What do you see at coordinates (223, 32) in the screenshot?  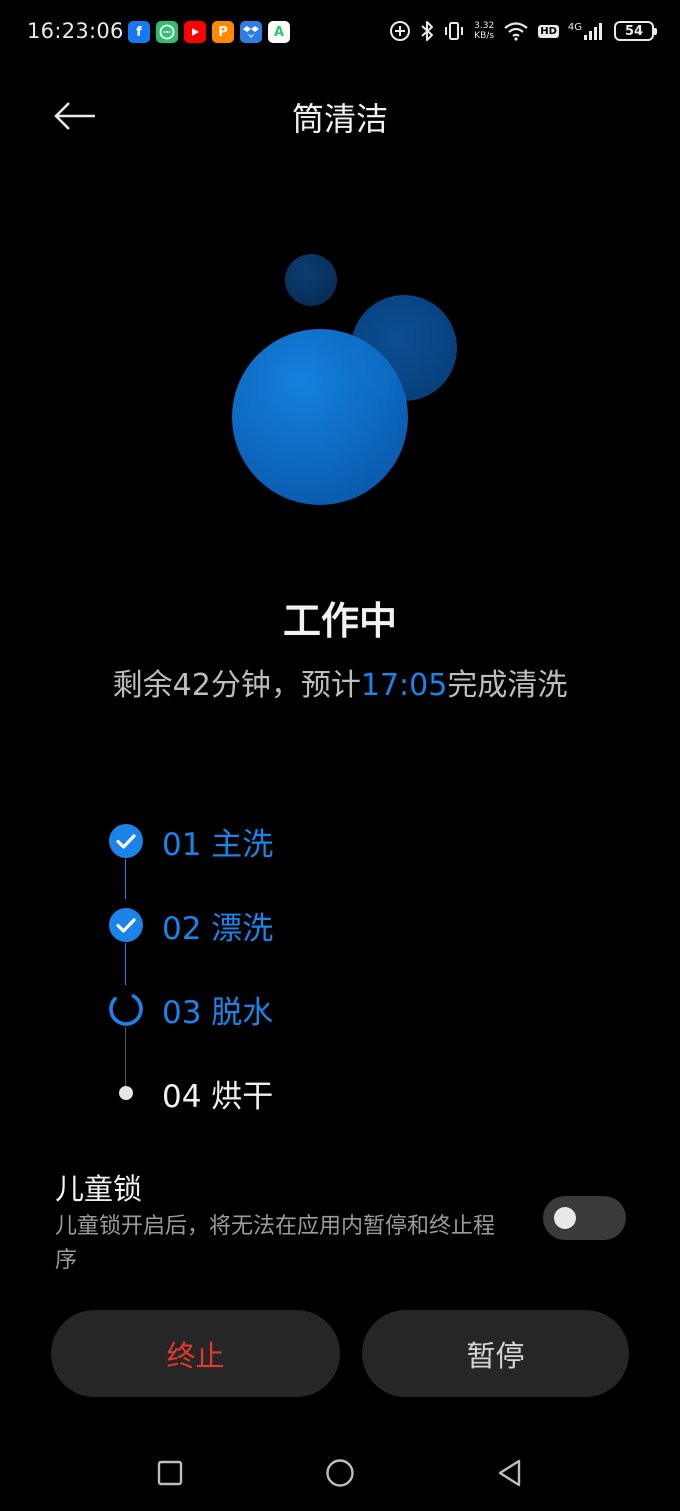 I see `payment-app-icon: P` at bounding box center [223, 32].